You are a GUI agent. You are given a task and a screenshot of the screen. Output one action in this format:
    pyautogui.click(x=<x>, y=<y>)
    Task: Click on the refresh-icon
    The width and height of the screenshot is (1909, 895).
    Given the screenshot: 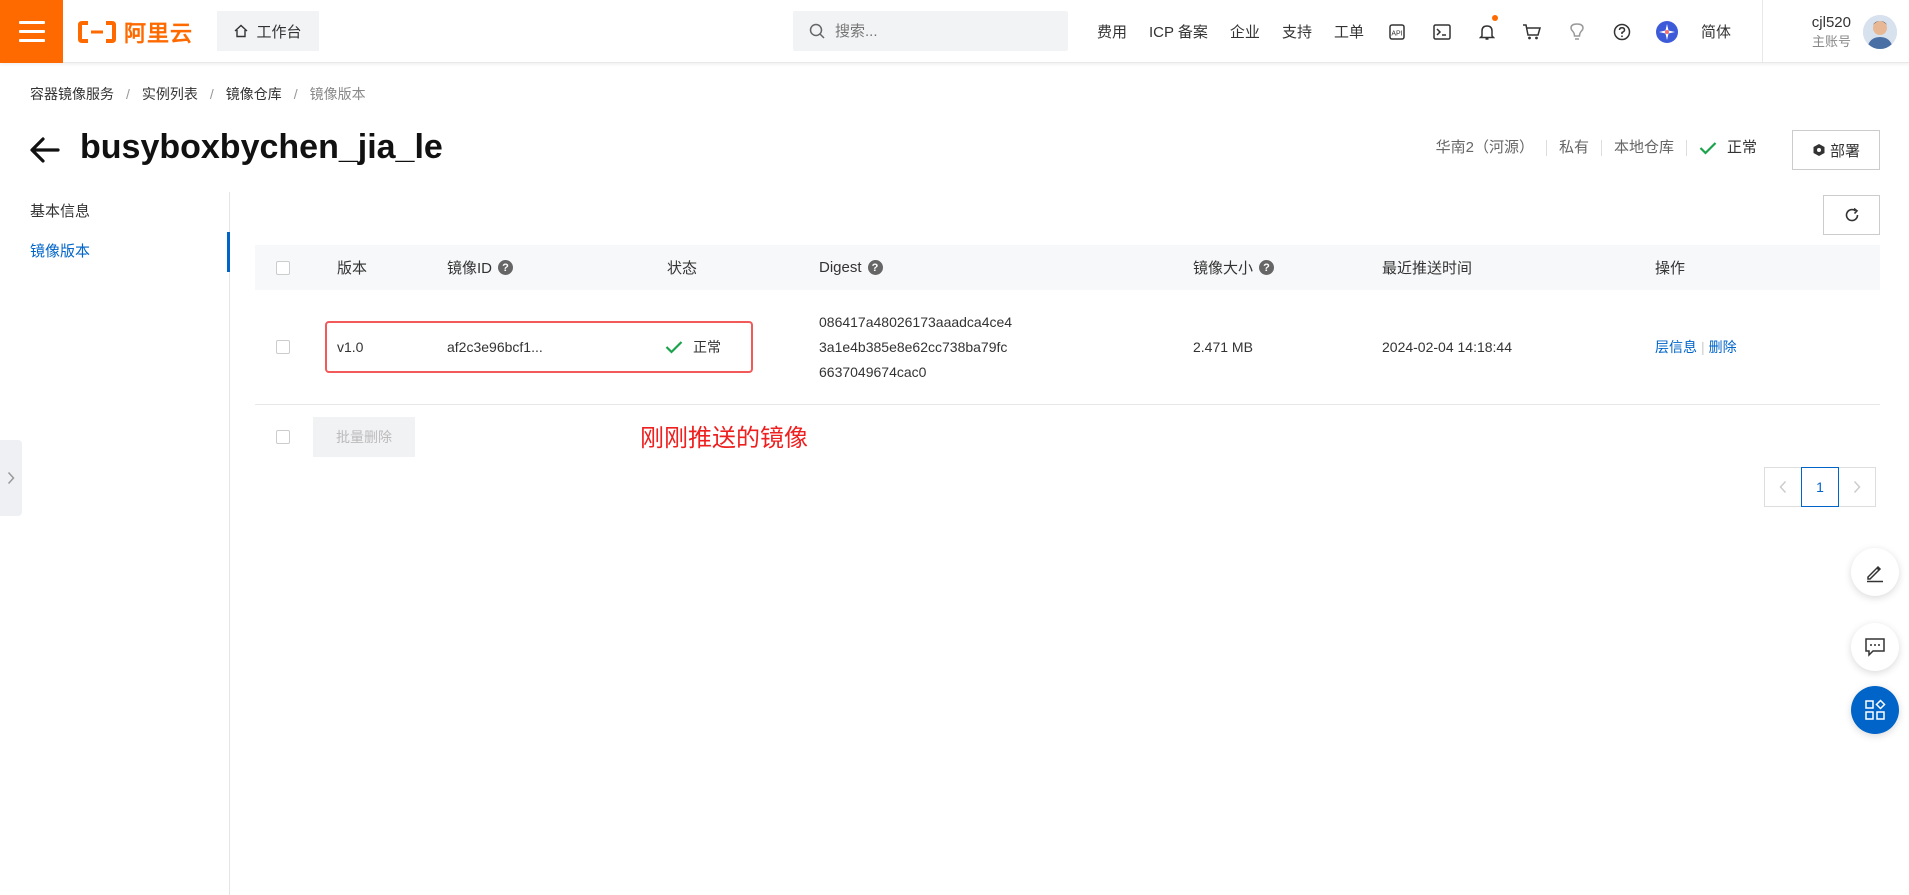 What is the action you would take?
    pyautogui.click(x=1851, y=214)
    